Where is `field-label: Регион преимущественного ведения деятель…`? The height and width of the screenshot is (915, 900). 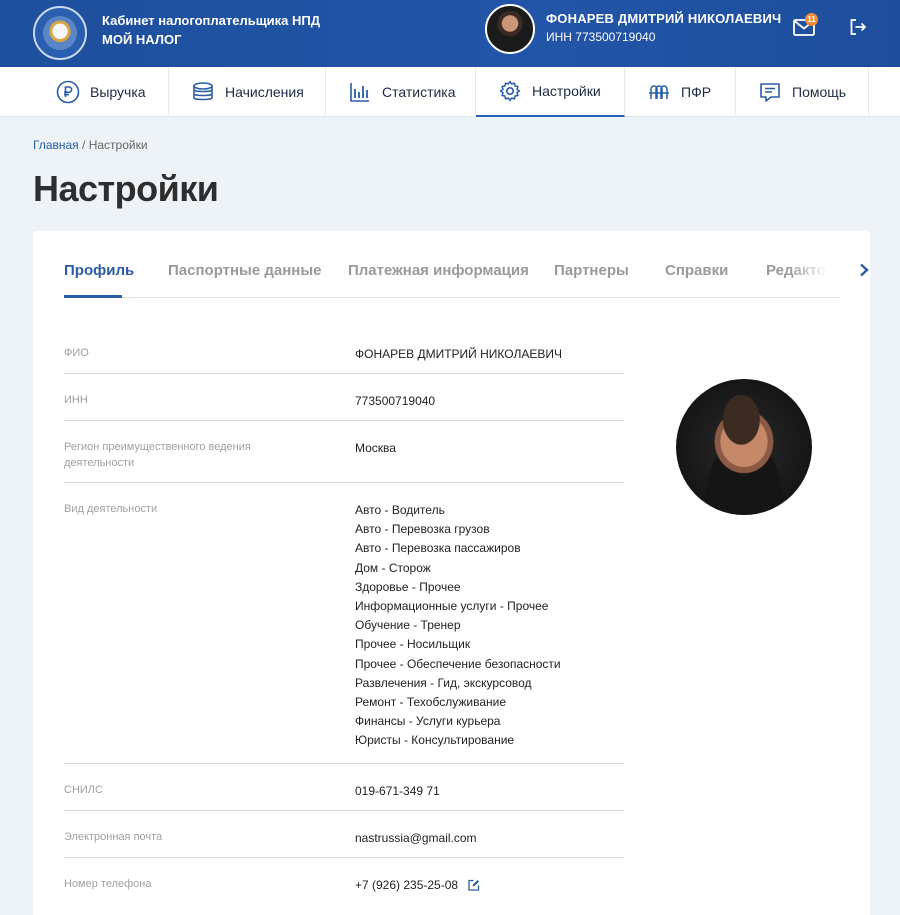 field-label: Регион преимущественного ведения деятель… is located at coordinates (157, 455).